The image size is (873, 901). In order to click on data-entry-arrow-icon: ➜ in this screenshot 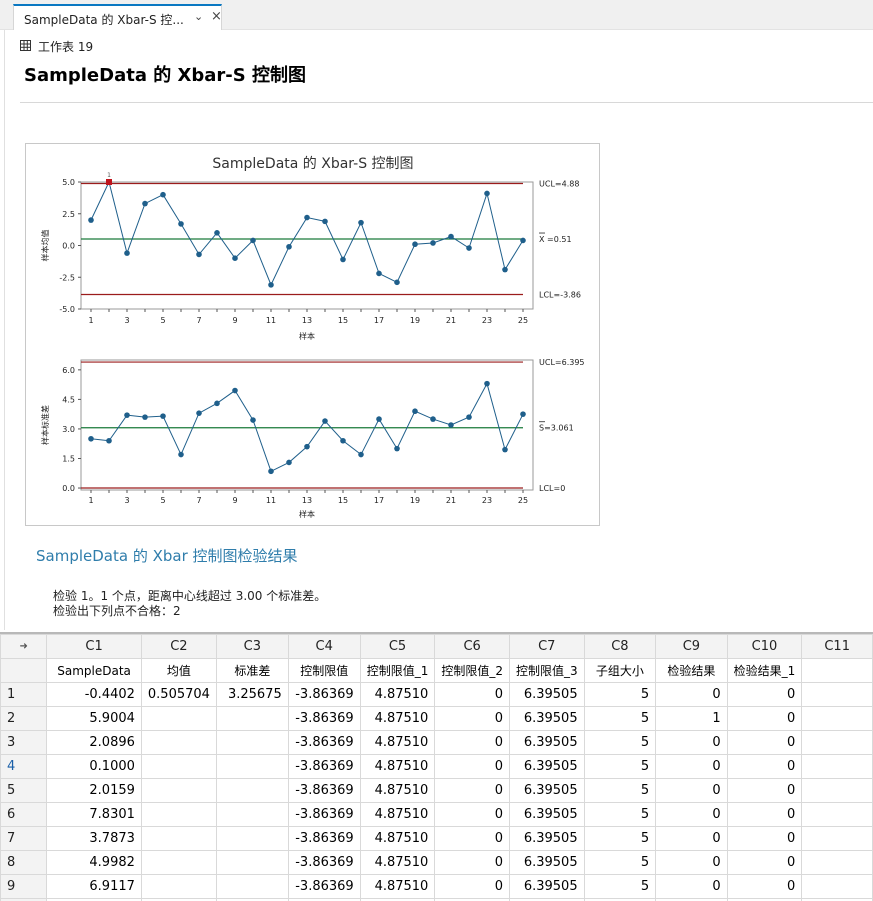, I will do `click(24, 646)`.